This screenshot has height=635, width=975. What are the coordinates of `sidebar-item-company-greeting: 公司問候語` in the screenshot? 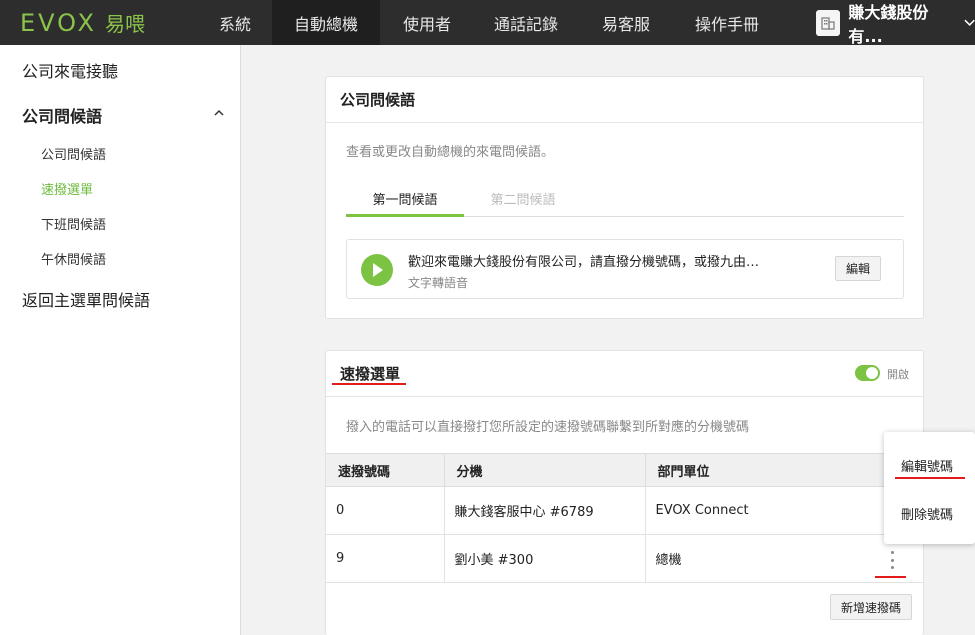 It's located at (62, 115).